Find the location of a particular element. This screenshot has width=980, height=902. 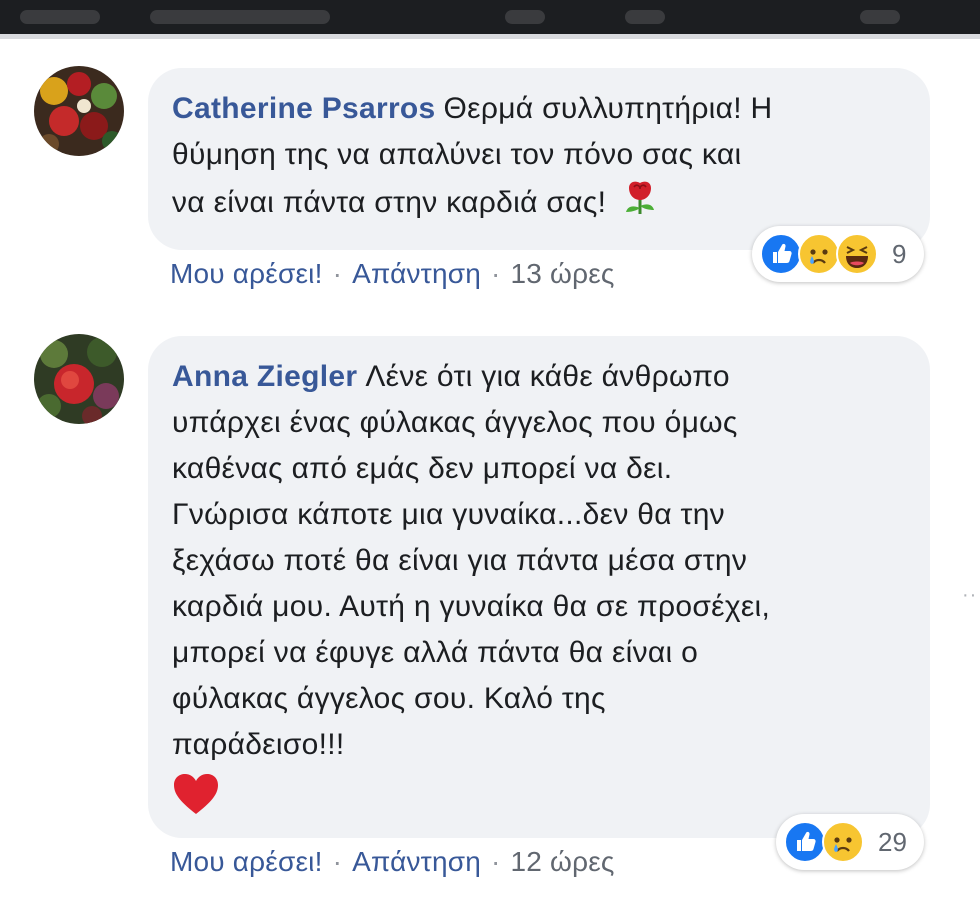

comment-text-line: Θερμά συλλυπητήρια! Η is located at coordinates (608, 108).